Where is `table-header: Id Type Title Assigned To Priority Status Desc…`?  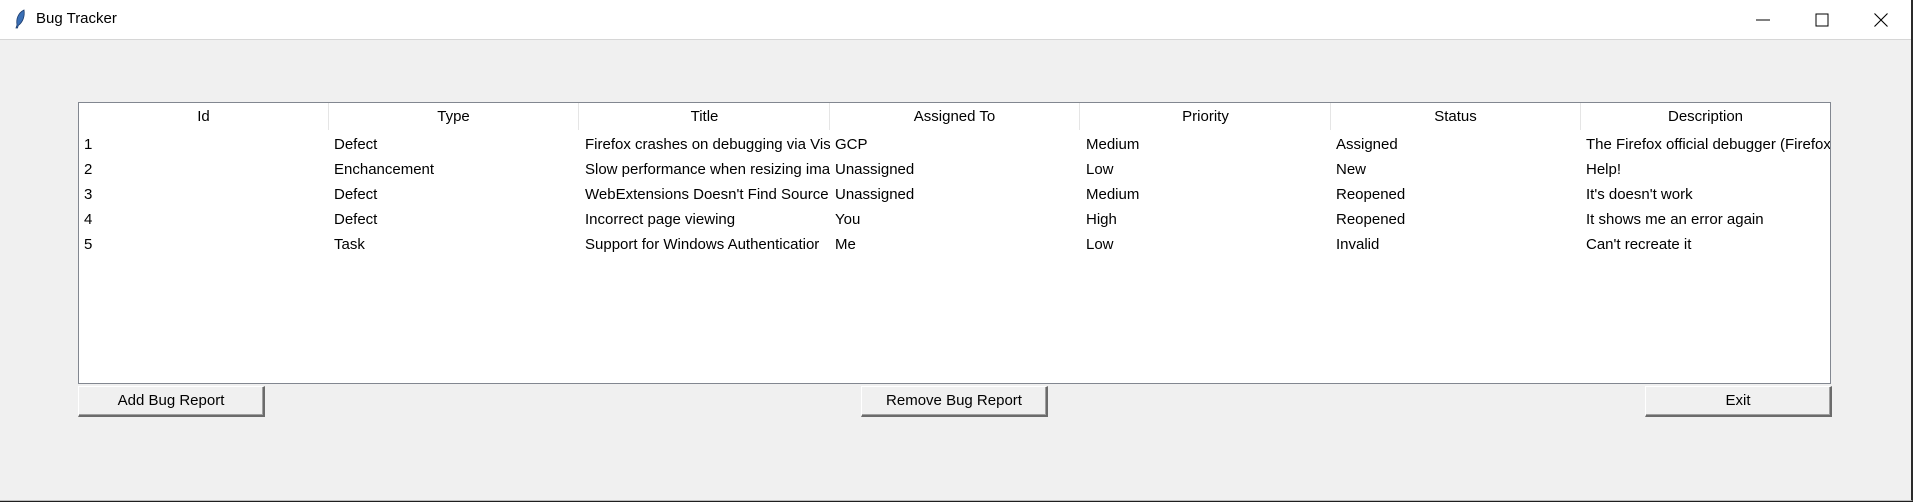
table-header: Id Type Title Assigned To Priority Status Desc… is located at coordinates (954, 116).